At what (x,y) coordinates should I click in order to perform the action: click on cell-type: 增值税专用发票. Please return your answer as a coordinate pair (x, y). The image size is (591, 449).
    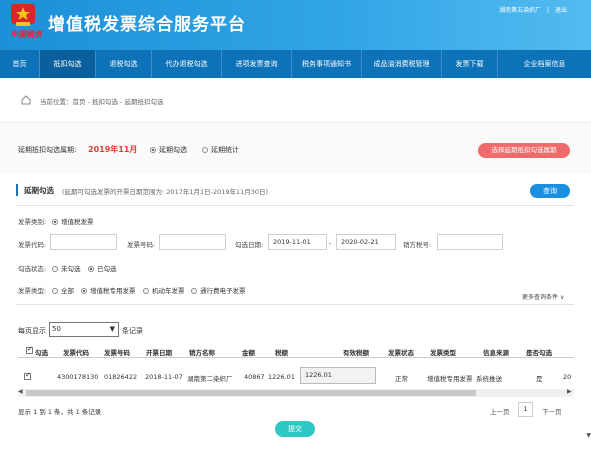
    Looking at the image, I should click on (450, 379).